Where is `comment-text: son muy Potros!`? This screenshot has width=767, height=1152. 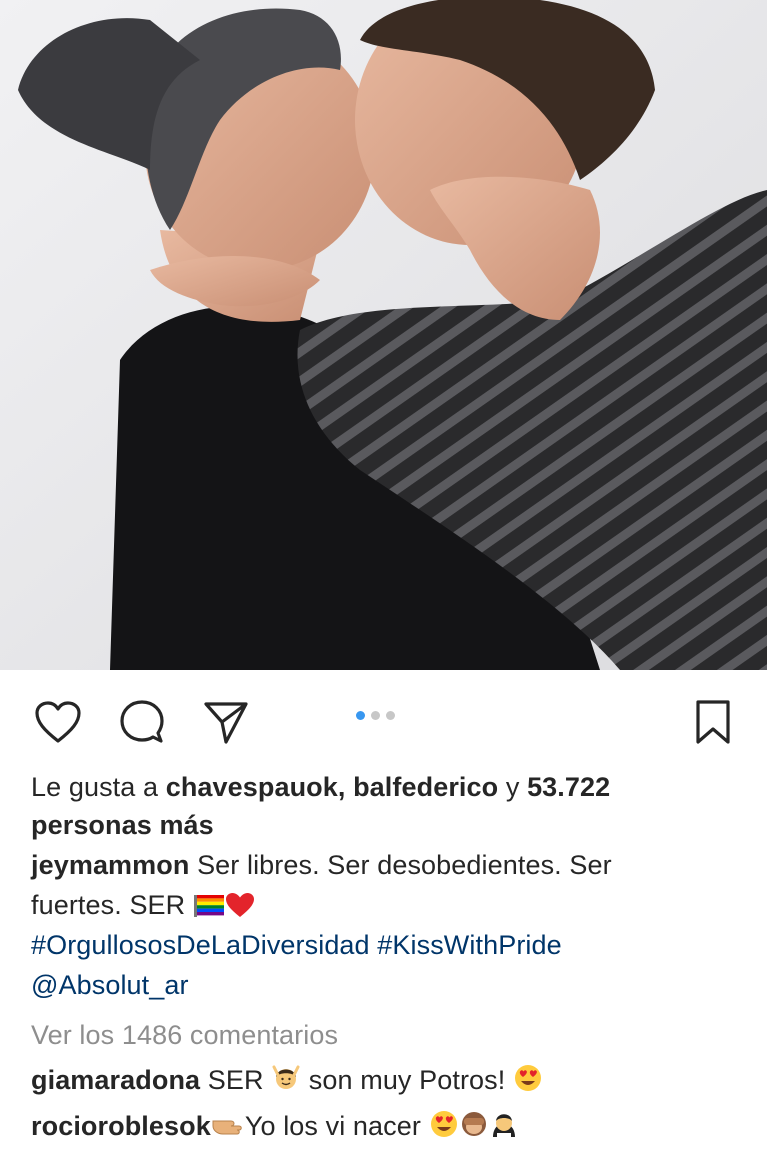
comment-text: son muy Potros! is located at coordinates (407, 1080).